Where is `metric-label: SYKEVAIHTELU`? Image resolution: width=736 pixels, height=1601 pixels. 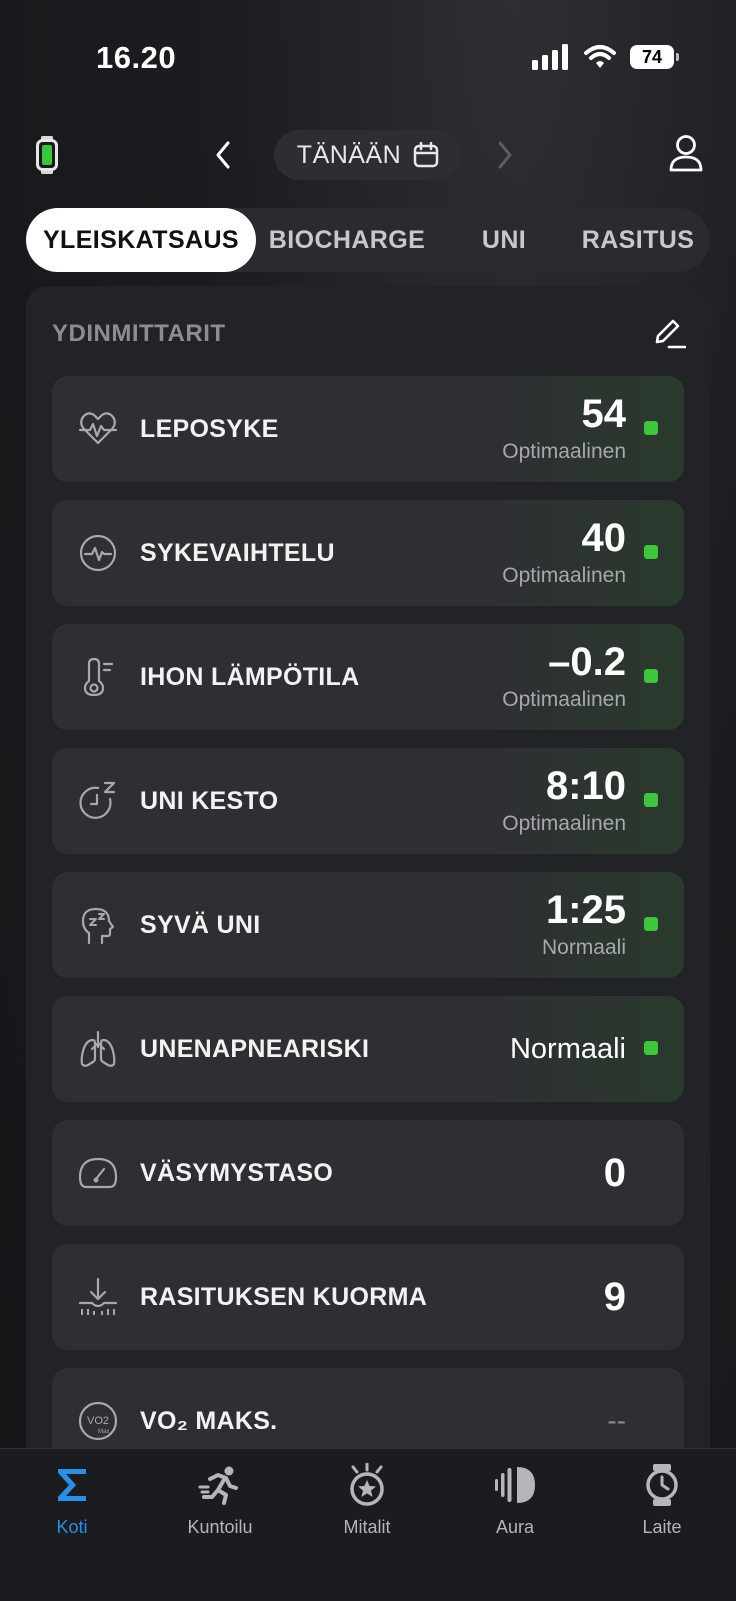 metric-label: SYKEVAIHTELU is located at coordinates (237, 552).